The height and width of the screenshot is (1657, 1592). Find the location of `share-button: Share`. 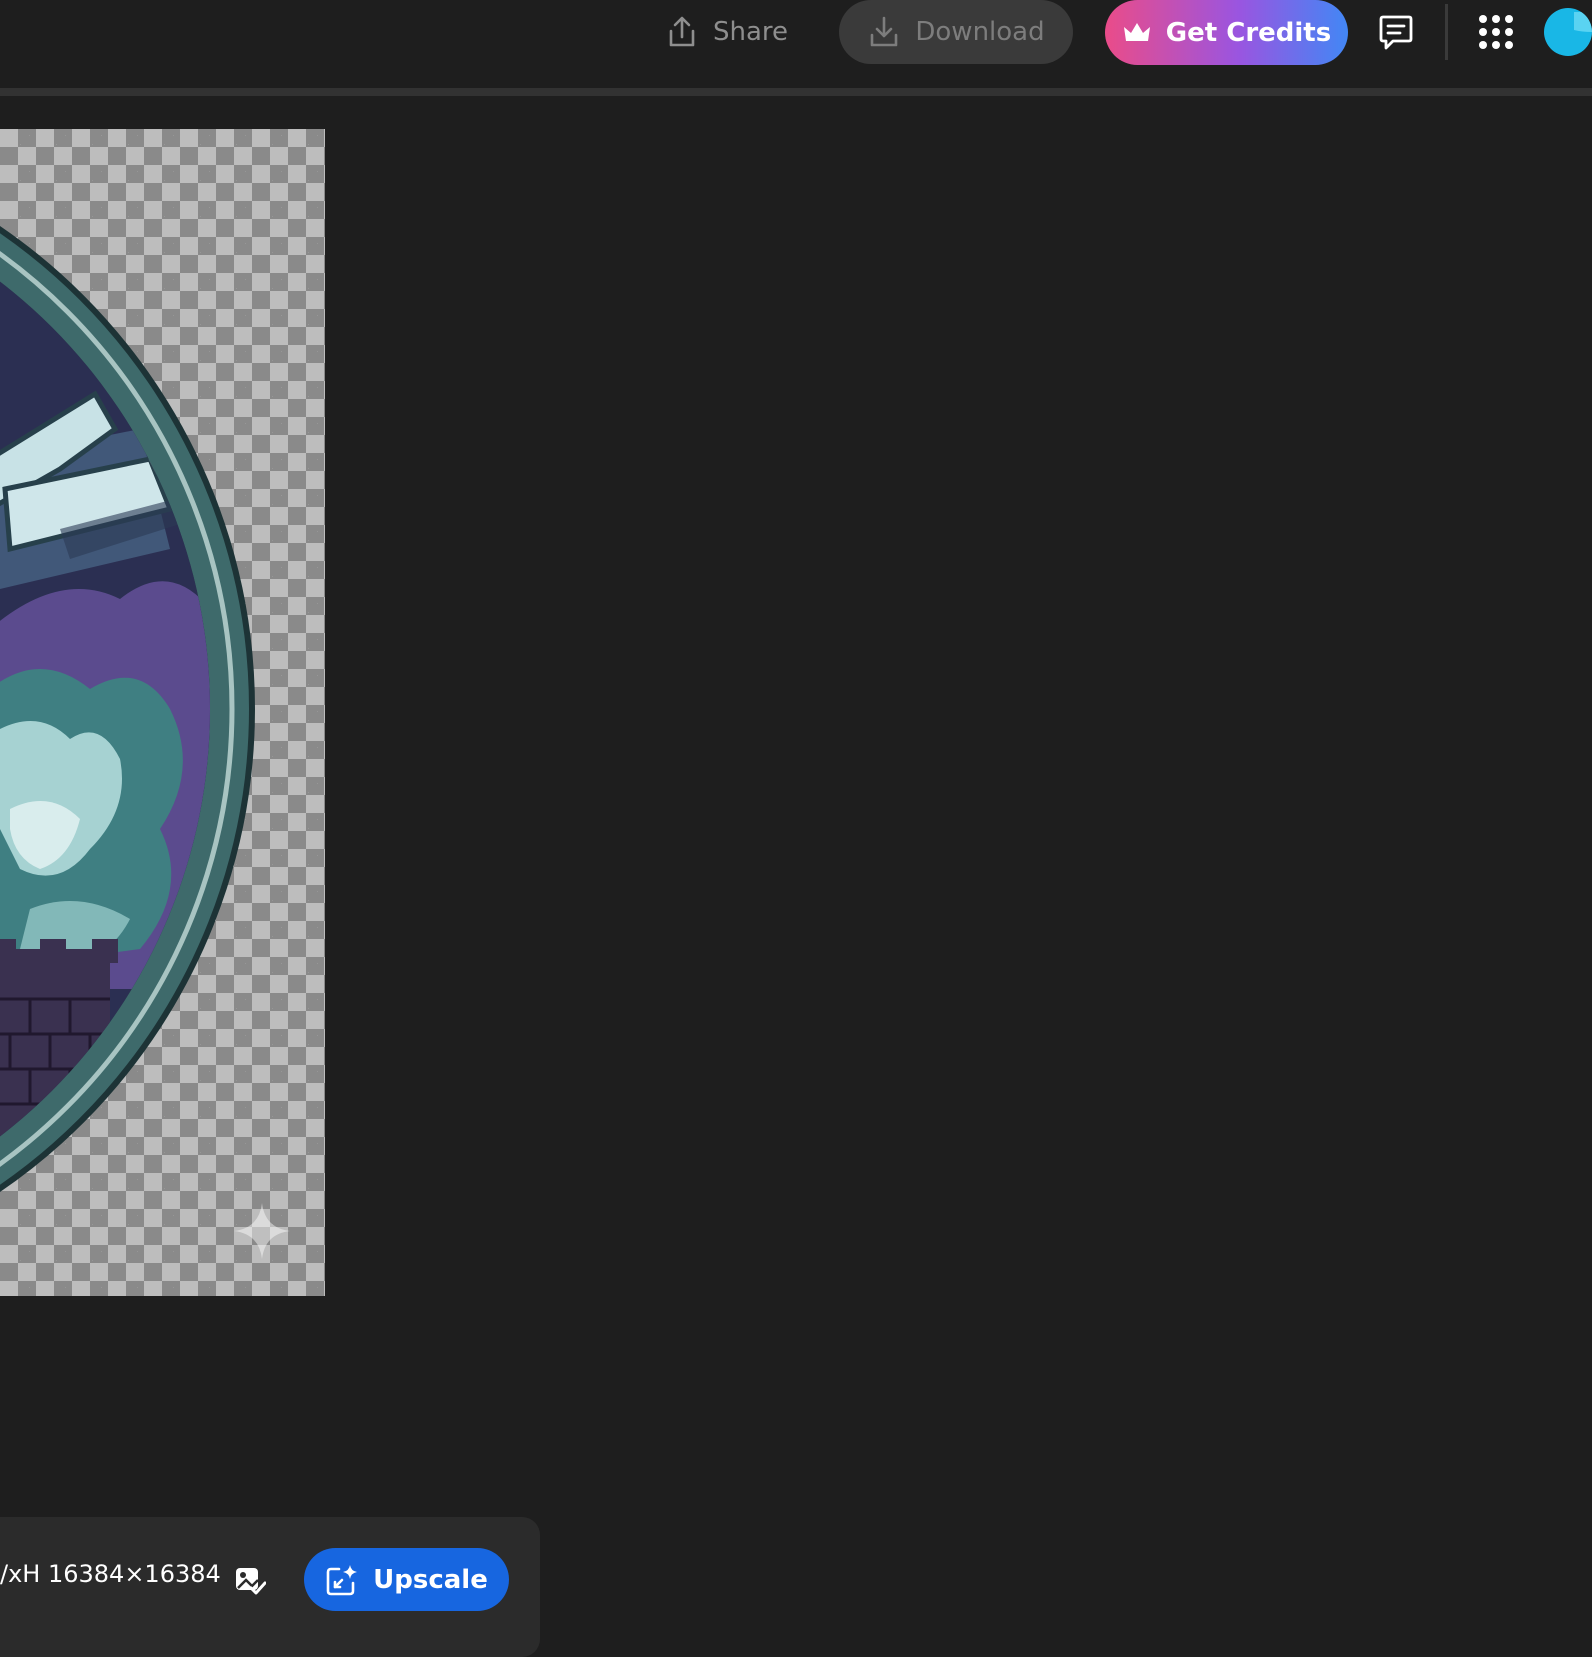

share-button: Share is located at coordinates (726, 32).